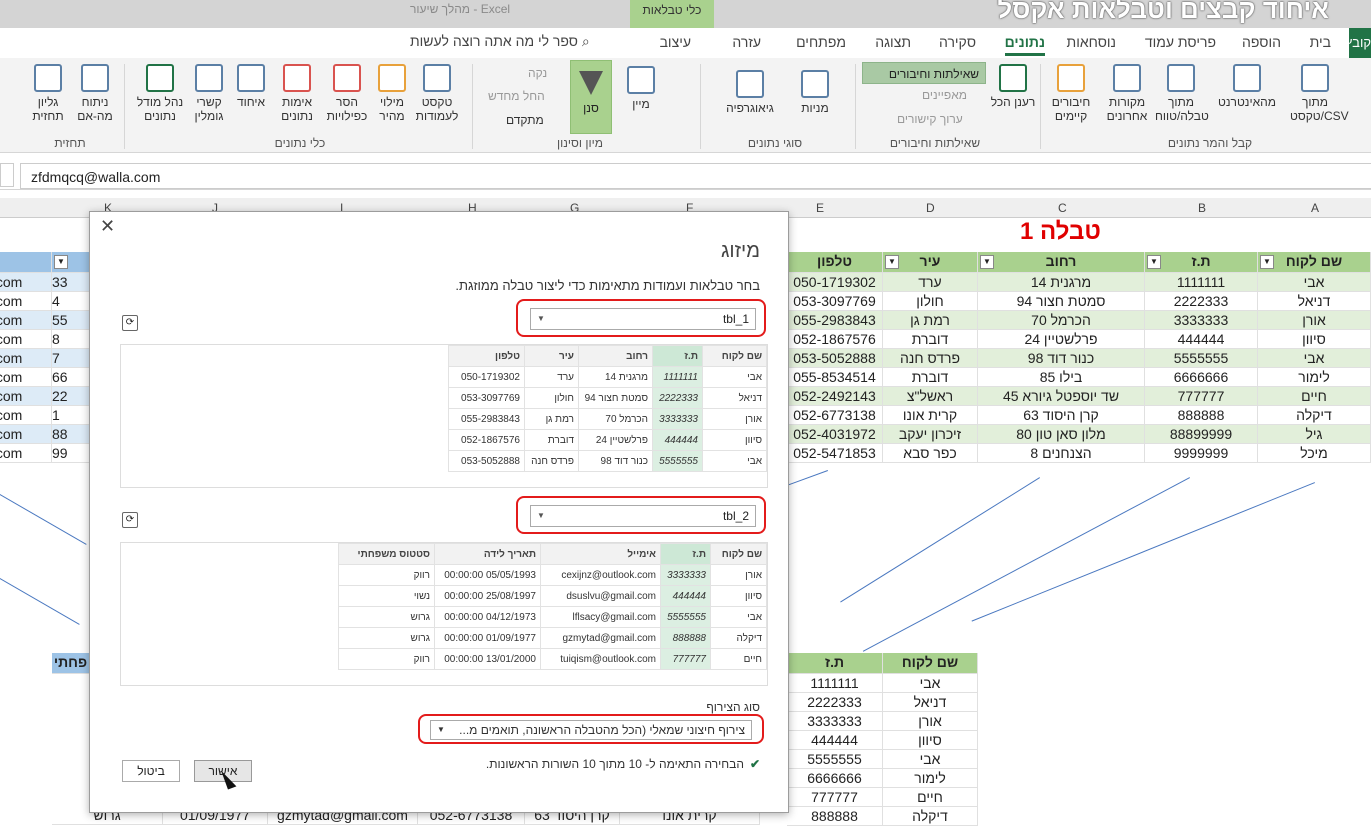 This screenshot has height=826, width=1371. Describe the element at coordinates (1024, 45) in the screenshot. I see `tab-data: נתונים` at that location.